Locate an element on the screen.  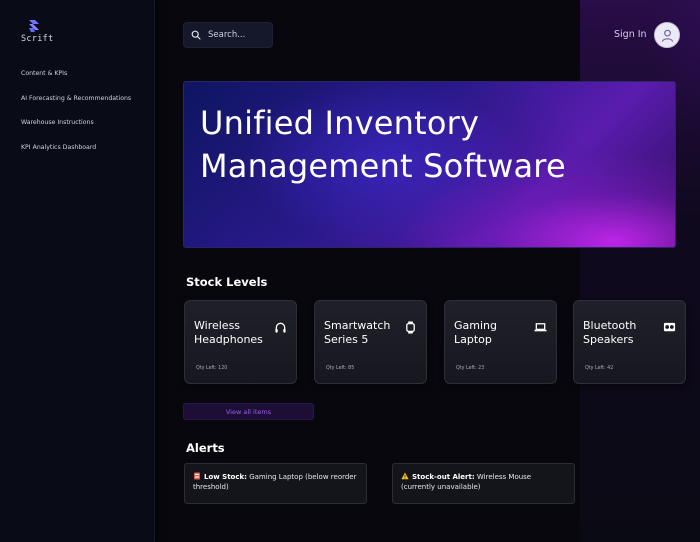
stock-card-smartwatch: Smartwatch Series 5 Qty Left: 85 is located at coordinates (370, 342).